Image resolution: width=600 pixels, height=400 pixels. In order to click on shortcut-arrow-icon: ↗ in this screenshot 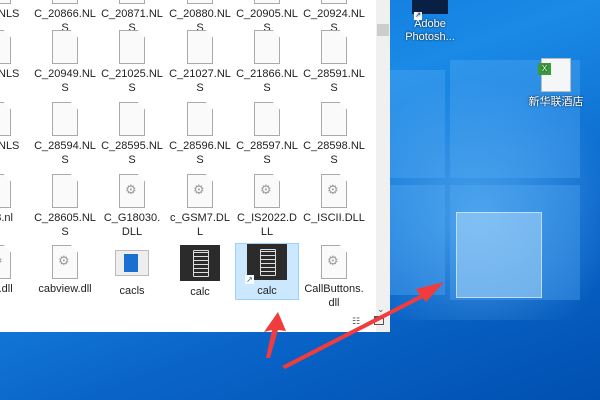, I will do `click(249, 279)`.